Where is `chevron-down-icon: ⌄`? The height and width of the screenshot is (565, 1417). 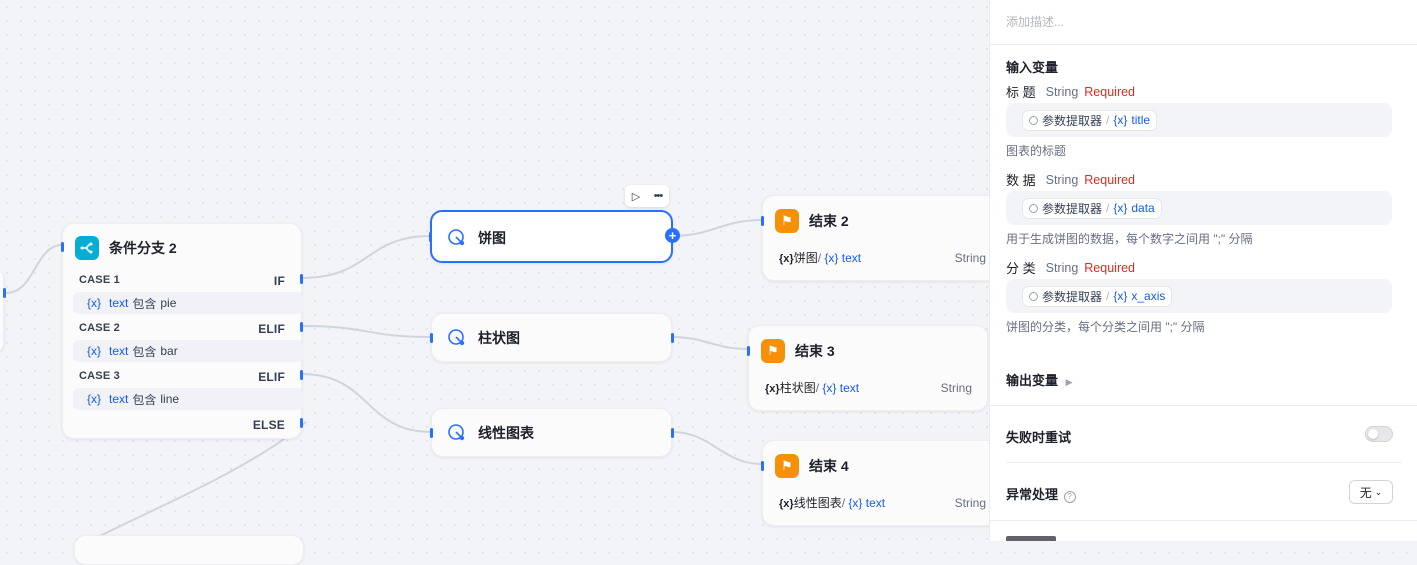 chevron-down-icon: ⌄ is located at coordinates (1378, 491).